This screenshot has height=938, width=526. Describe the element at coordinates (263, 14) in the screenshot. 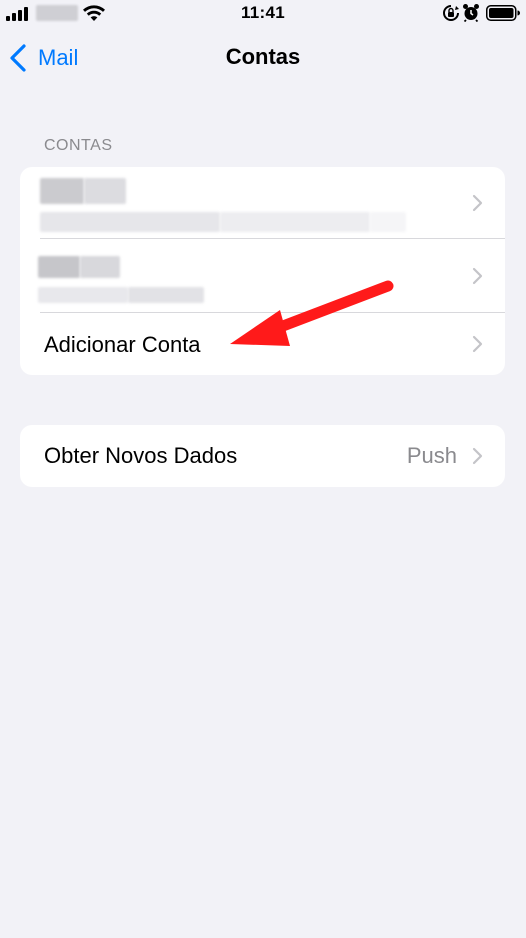

I see `status-bar: 11:41` at that location.